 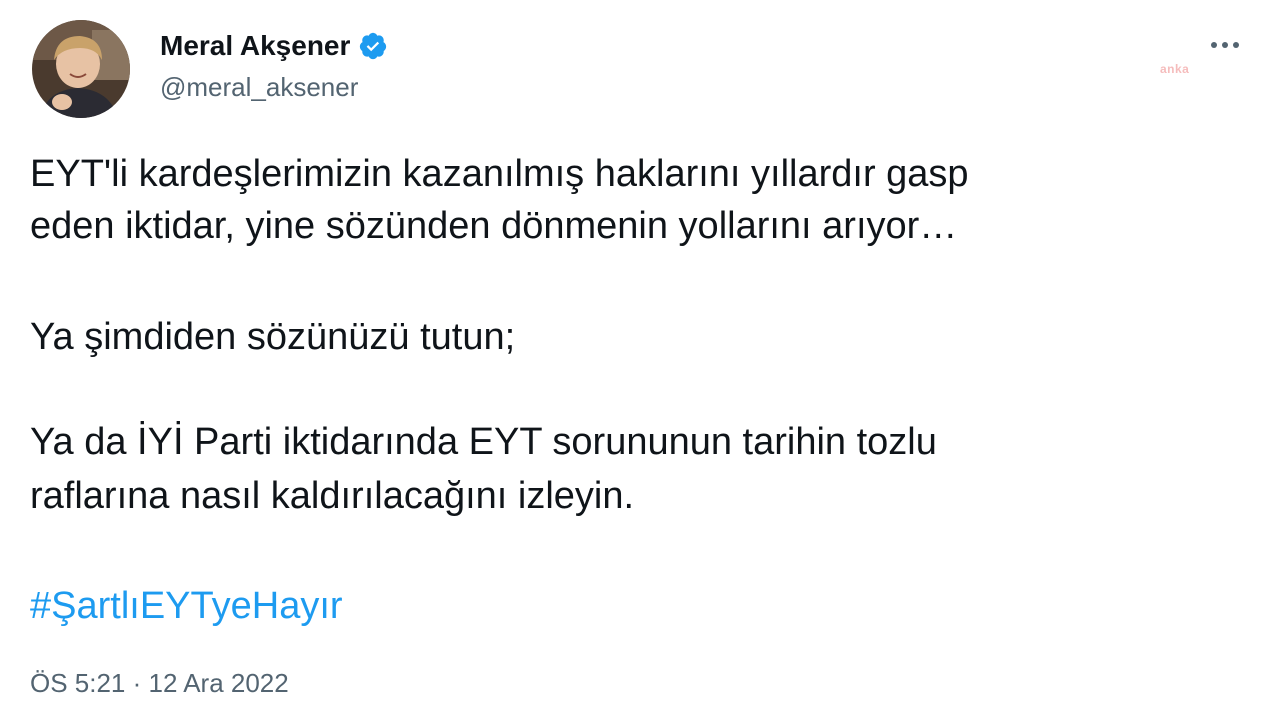 What do you see at coordinates (373, 46) in the screenshot?
I see `verified-badge-icon` at bounding box center [373, 46].